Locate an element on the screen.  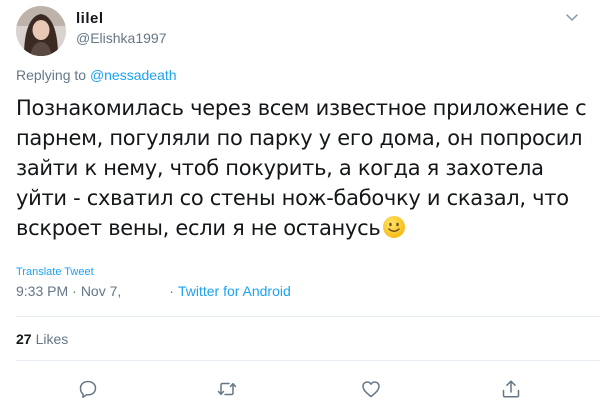
share-icon is located at coordinates (511, 389).